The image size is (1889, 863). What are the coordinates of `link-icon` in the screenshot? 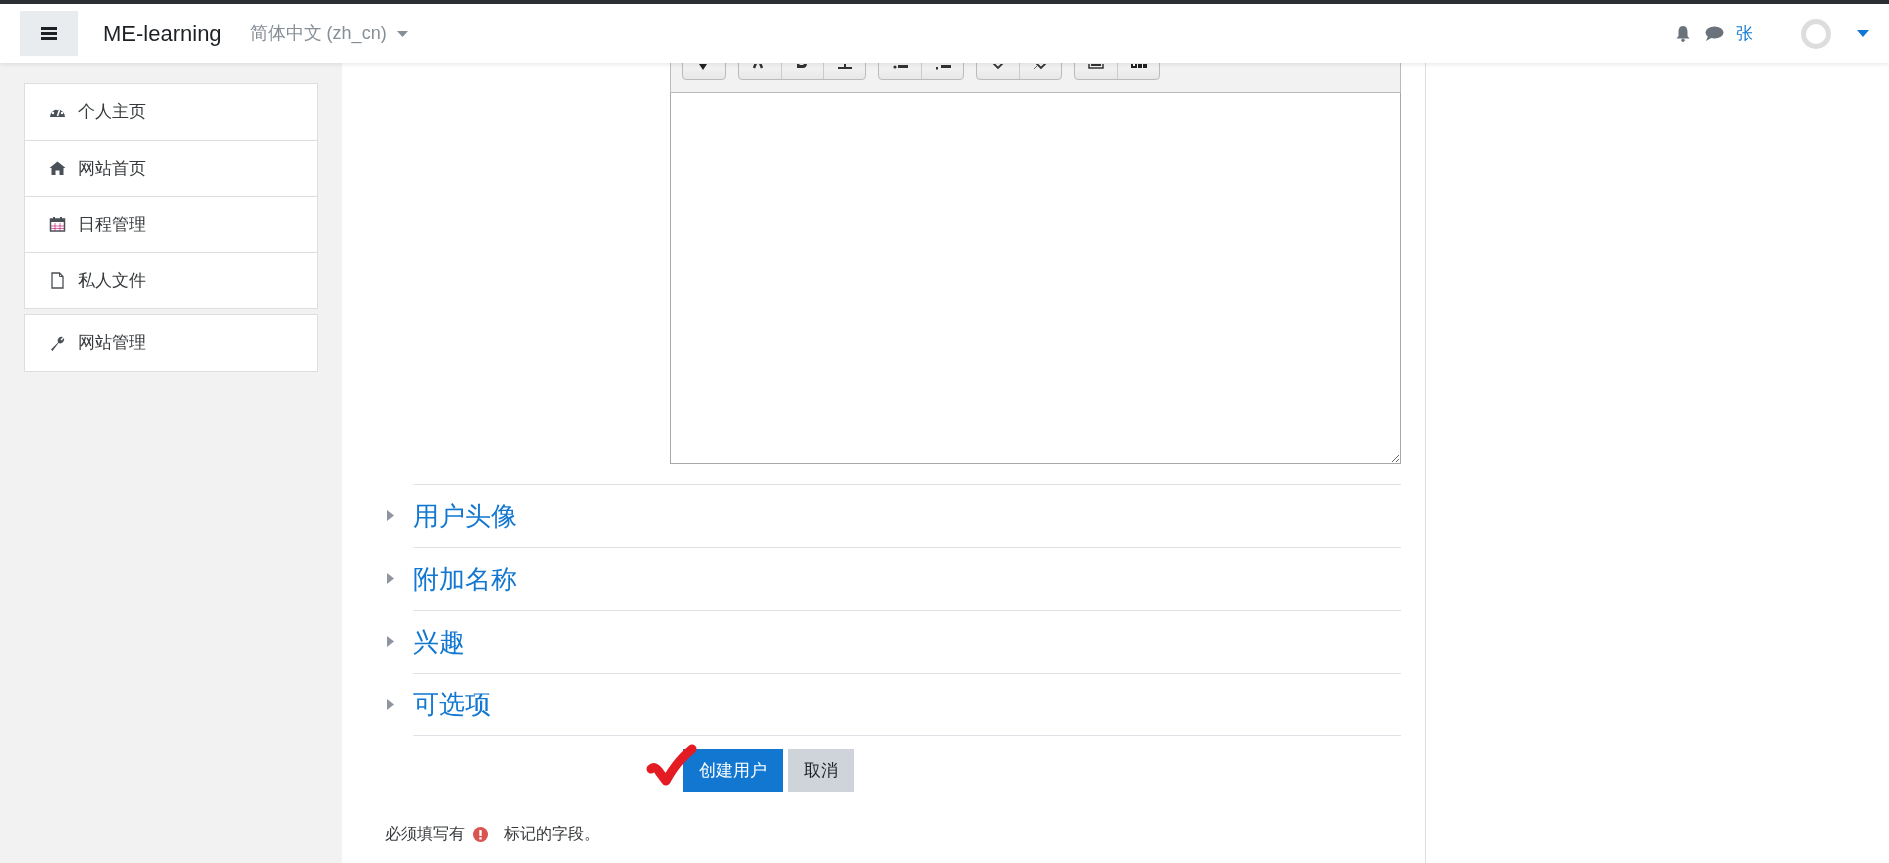 It's located at (998, 67).